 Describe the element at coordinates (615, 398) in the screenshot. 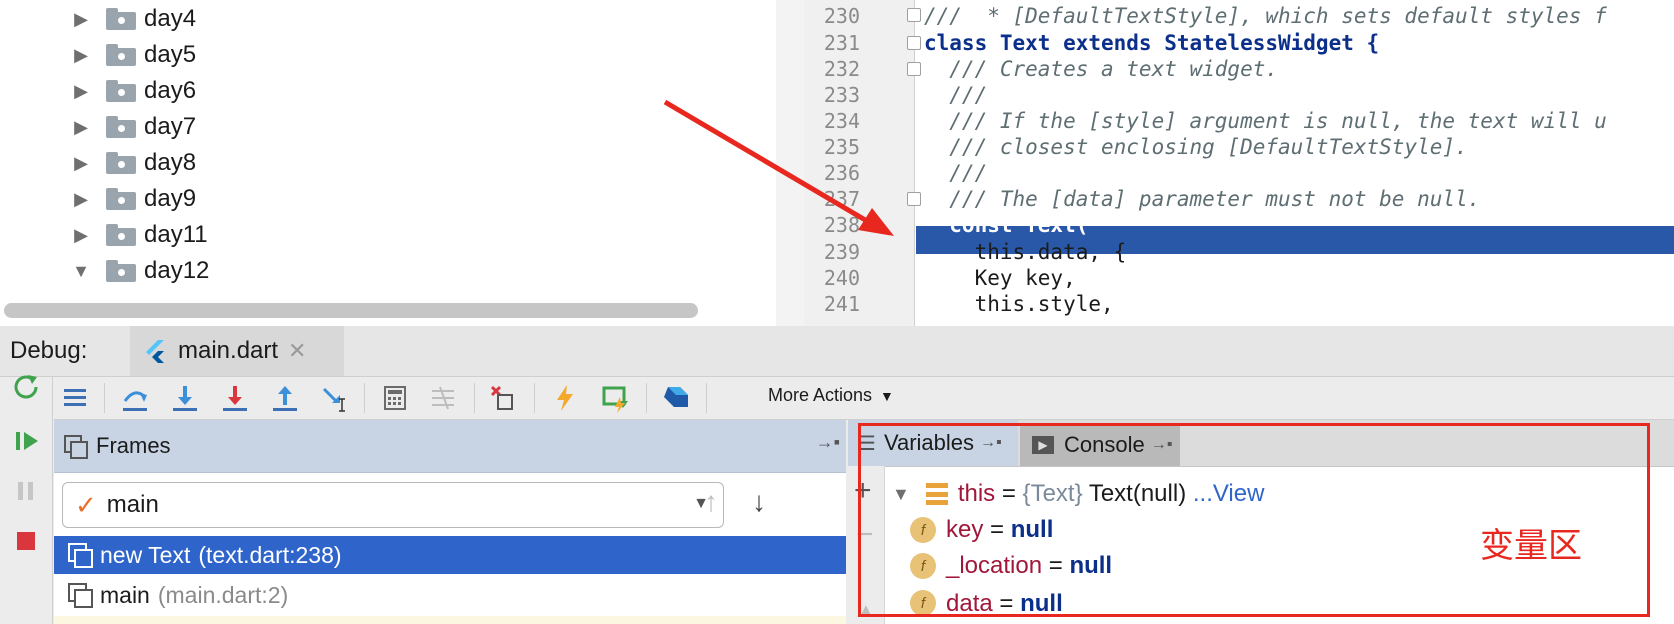

I see `hot-restart-icon` at that location.